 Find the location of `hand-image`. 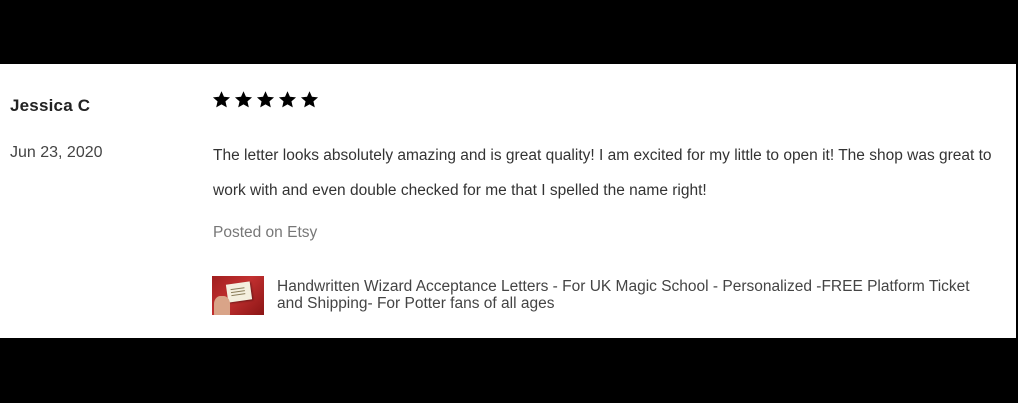

hand-image is located at coordinates (222, 305).